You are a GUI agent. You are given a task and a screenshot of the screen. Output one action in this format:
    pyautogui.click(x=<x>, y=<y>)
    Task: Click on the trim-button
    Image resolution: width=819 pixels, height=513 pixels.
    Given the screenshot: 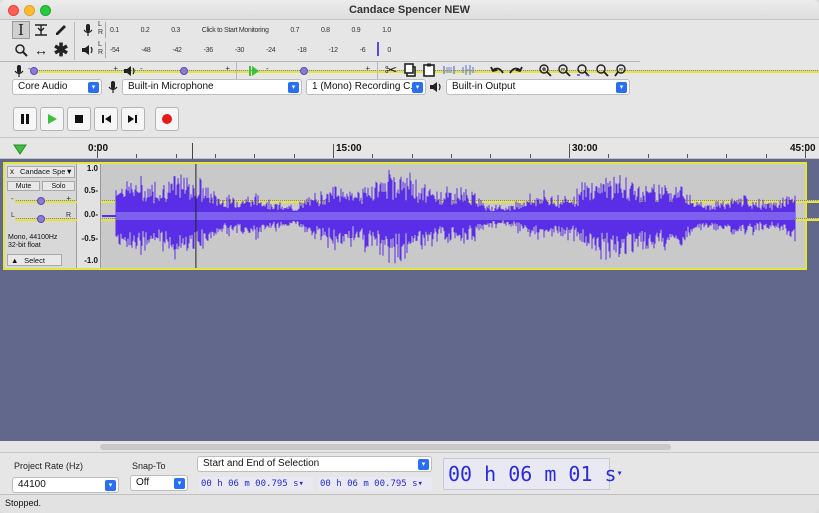 What is the action you would take?
    pyautogui.click(x=449, y=70)
    